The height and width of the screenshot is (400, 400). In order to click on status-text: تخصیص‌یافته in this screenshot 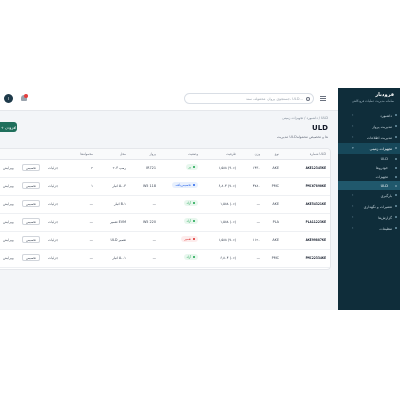, I will do `click(183, 185)`.